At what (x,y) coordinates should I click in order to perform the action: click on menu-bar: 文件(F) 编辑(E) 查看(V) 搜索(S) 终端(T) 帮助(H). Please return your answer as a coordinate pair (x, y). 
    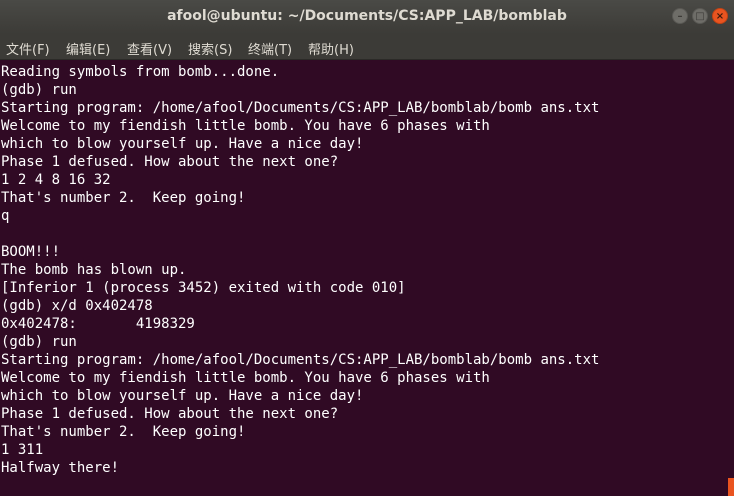
    Looking at the image, I should click on (367, 47).